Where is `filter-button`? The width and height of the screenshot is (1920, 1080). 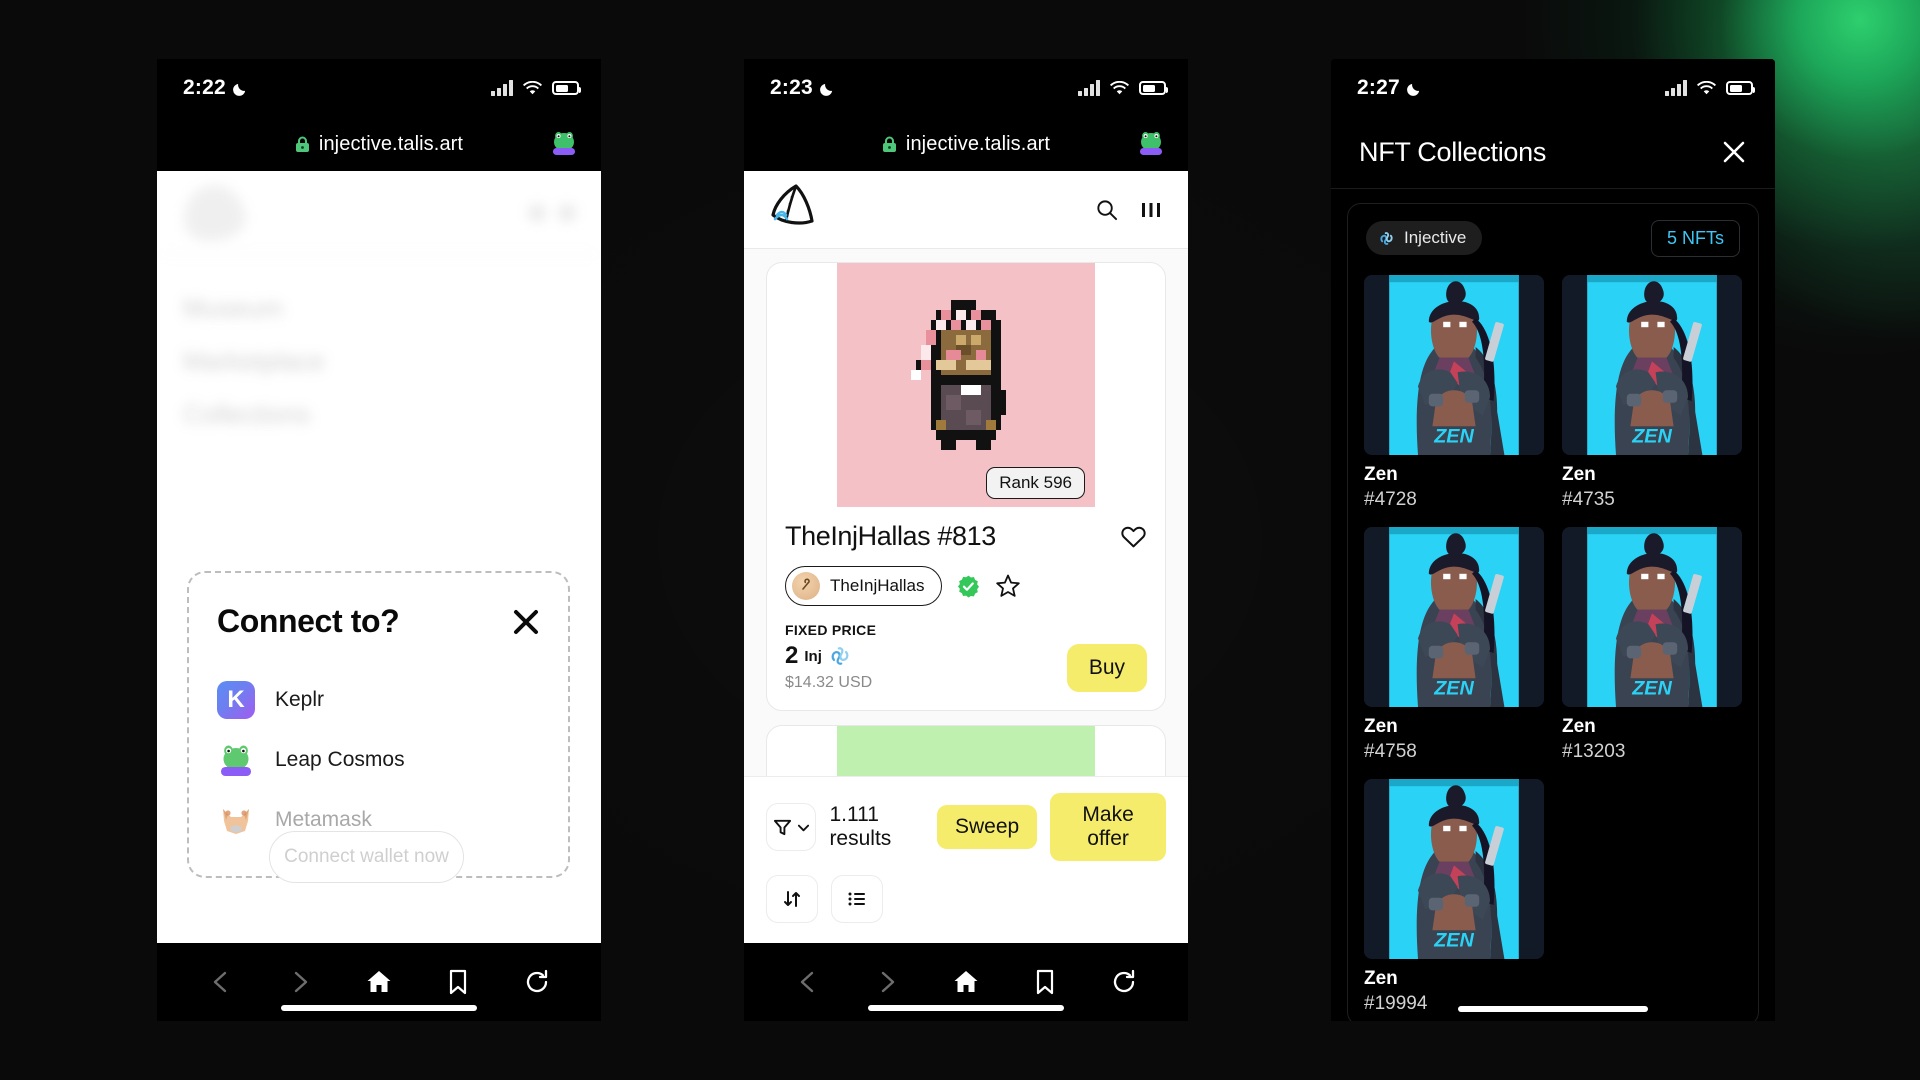
filter-button is located at coordinates (791, 827).